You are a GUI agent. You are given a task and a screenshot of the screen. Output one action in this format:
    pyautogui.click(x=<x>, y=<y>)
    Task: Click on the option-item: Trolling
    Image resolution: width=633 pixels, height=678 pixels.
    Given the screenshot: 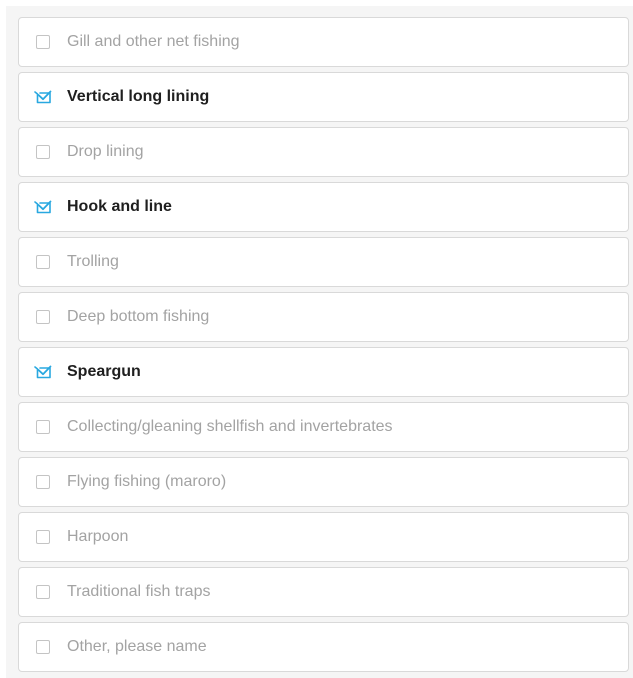 What is the action you would take?
    pyautogui.click(x=323, y=262)
    